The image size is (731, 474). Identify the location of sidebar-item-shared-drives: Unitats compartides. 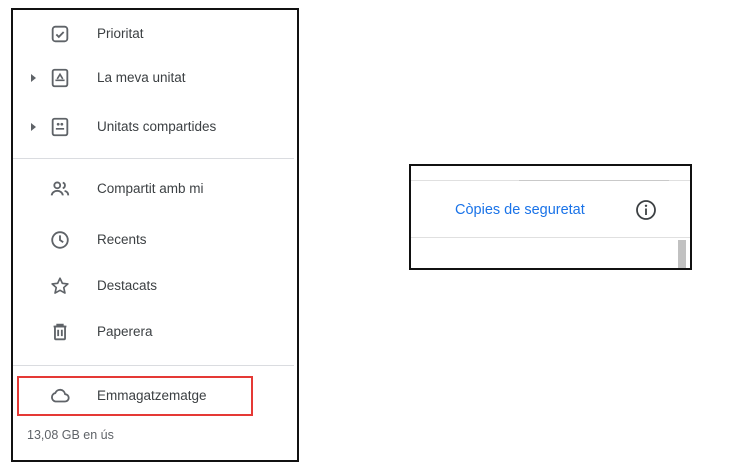
(153, 127).